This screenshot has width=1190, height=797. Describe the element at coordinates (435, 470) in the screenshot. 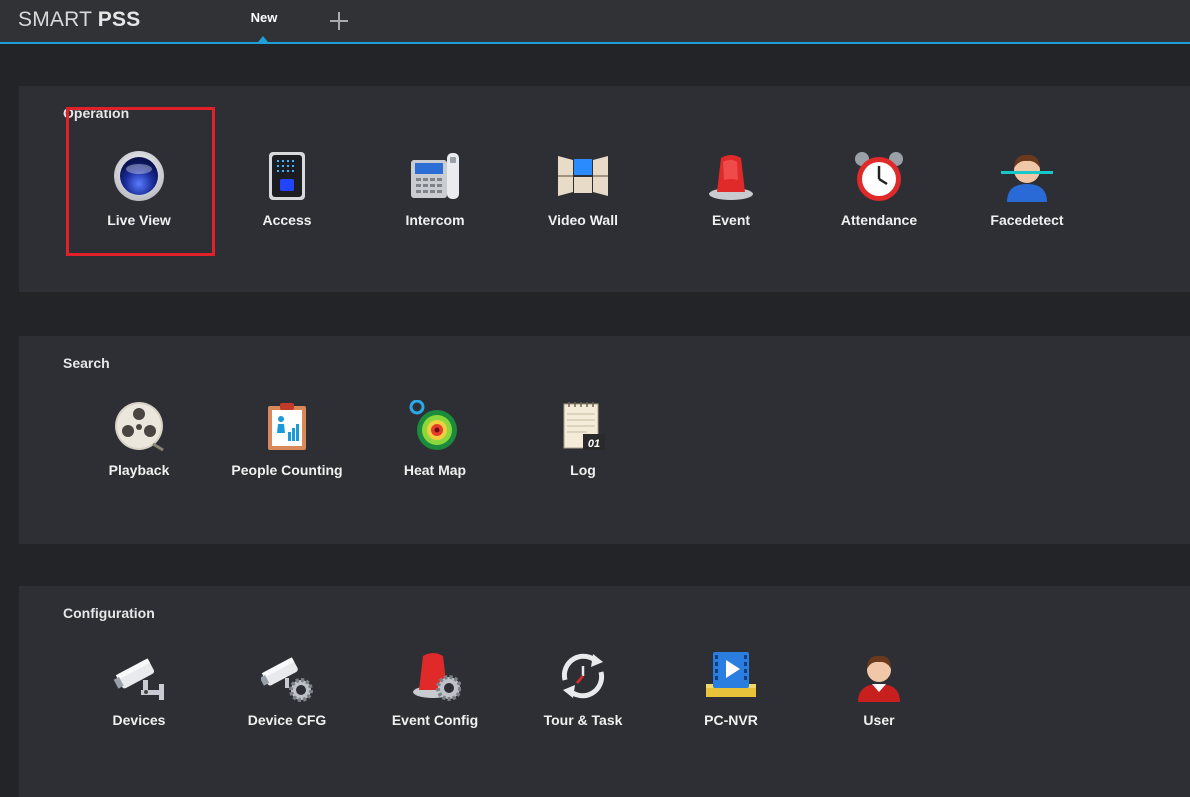

I see `tile-label: Heat Map` at that location.